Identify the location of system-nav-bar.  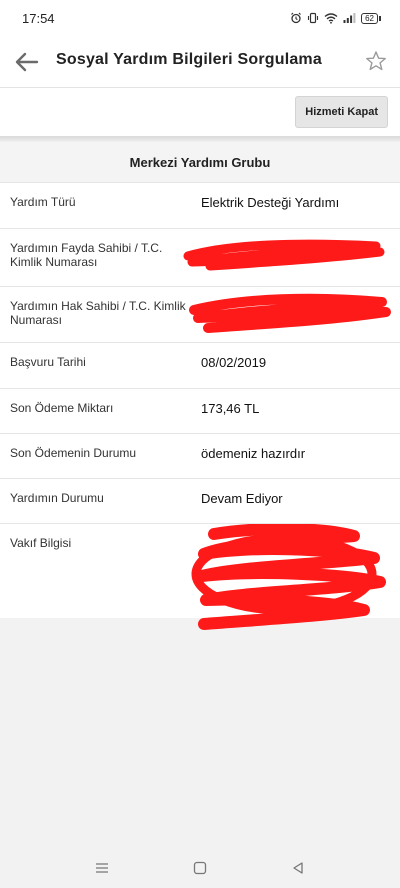
(200, 868).